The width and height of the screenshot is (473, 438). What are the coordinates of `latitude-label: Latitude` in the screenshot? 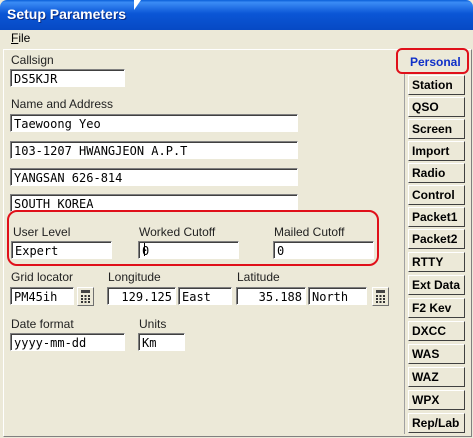 It's located at (258, 277).